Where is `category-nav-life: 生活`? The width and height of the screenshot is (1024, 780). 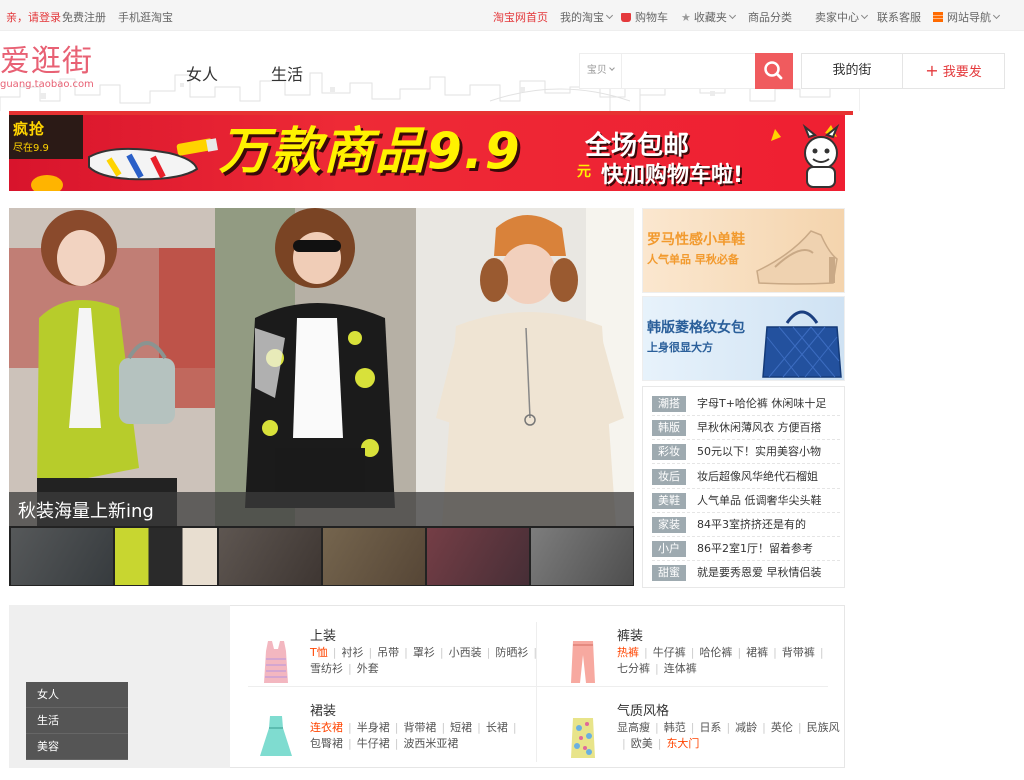
category-nav-life: 生活 is located at coordinates (77, 721).